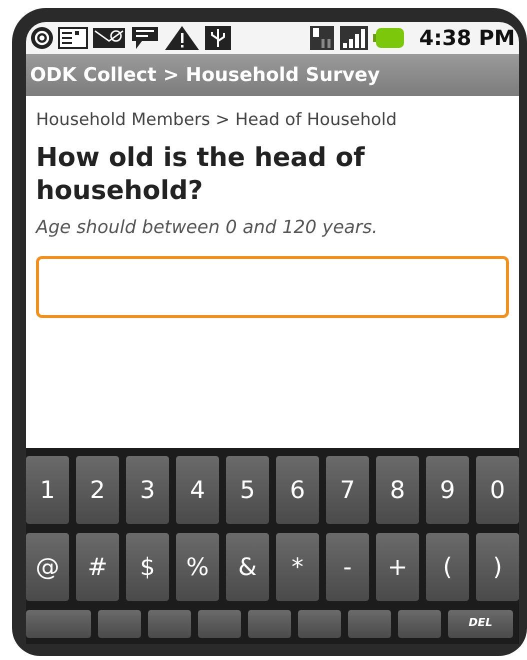 This screenshot has width=527, height=660. Describe the element at coordinates (197, 490) in the screenshot. I see `key: 4` at that location.